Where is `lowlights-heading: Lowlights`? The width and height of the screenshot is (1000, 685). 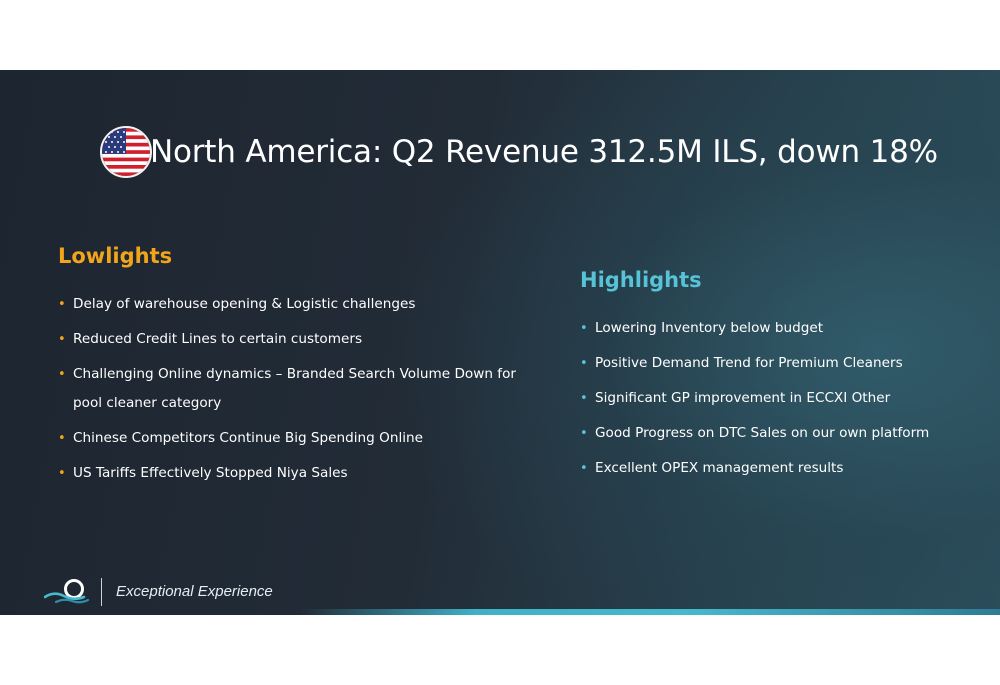
lowlights-heading: Lowlights is located at coordinates (115, 256).